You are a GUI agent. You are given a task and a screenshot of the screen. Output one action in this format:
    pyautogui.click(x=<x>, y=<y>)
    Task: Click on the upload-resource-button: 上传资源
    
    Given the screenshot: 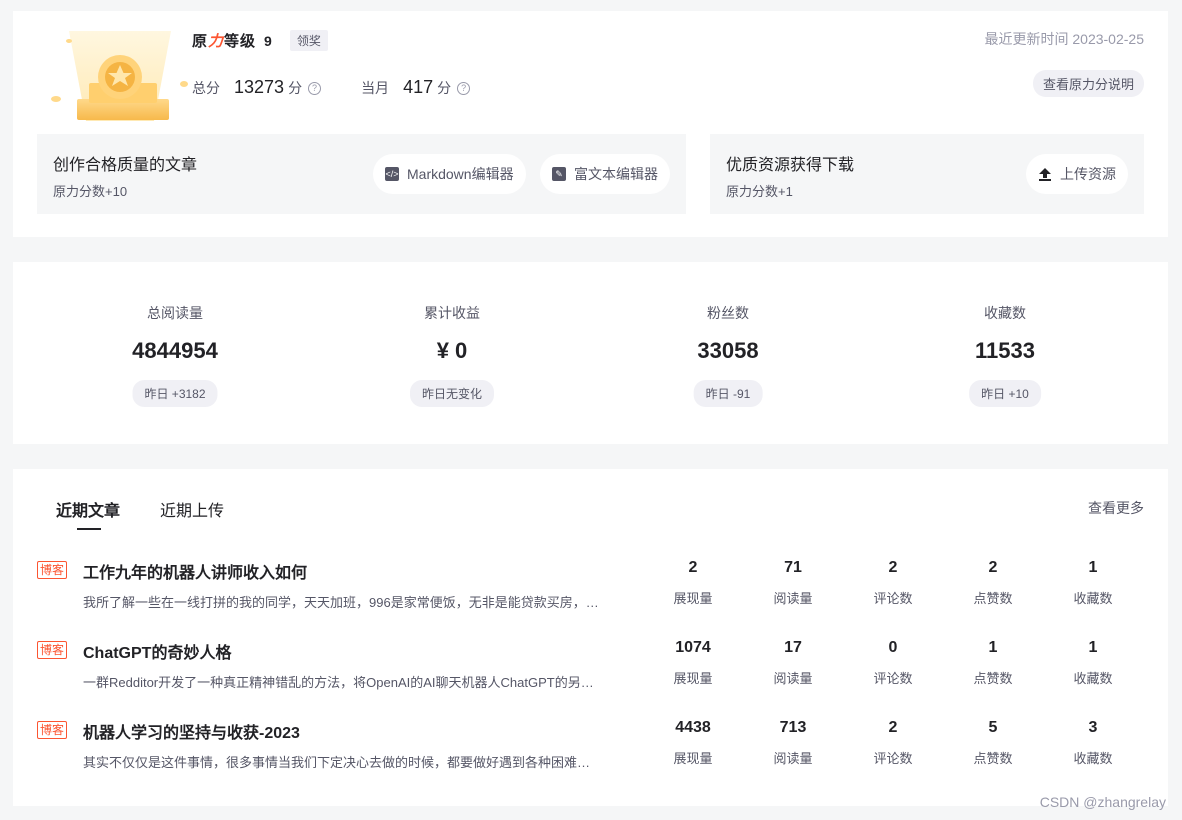 What is the action you would take?
    pyautogui.click(x=1077, y=174)
    